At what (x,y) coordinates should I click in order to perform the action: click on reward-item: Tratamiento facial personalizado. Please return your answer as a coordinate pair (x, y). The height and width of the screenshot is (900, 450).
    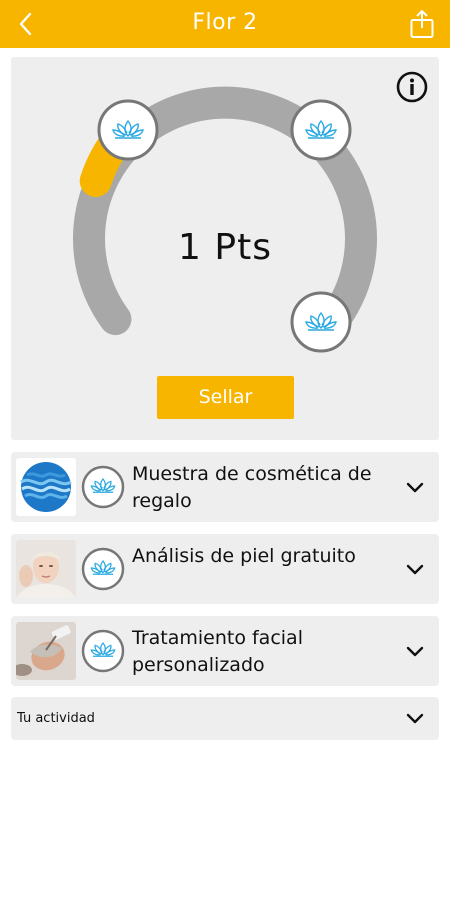
    Looking at the image, I should click on (225, 651).